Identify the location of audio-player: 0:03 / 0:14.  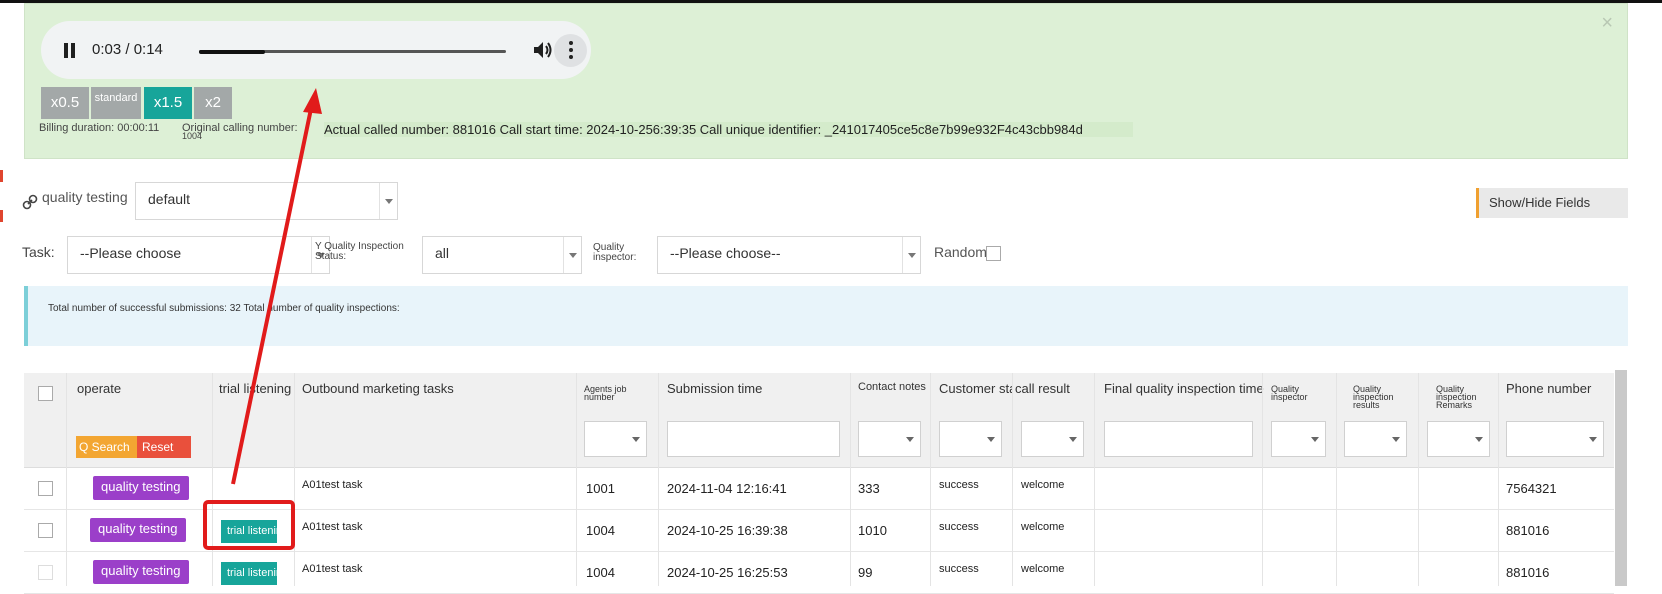
(316, 50).